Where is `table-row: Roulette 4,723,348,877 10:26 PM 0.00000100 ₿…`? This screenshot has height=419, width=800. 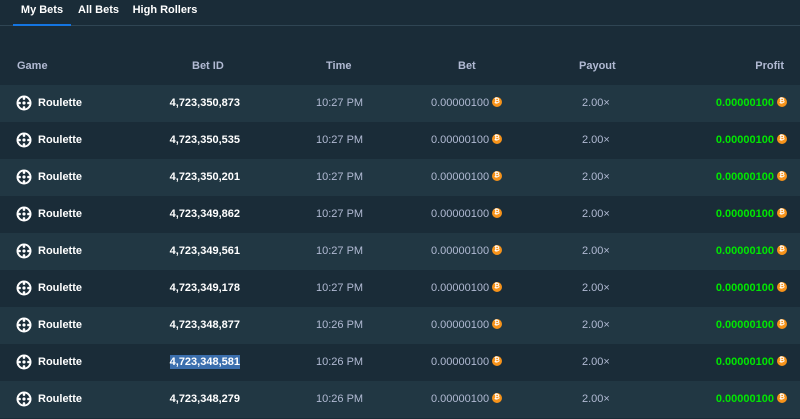 table-row: Roulette 4,723,348,877 10:26 PM 0.00000100 ₿… is located at coordinates (400, 325).